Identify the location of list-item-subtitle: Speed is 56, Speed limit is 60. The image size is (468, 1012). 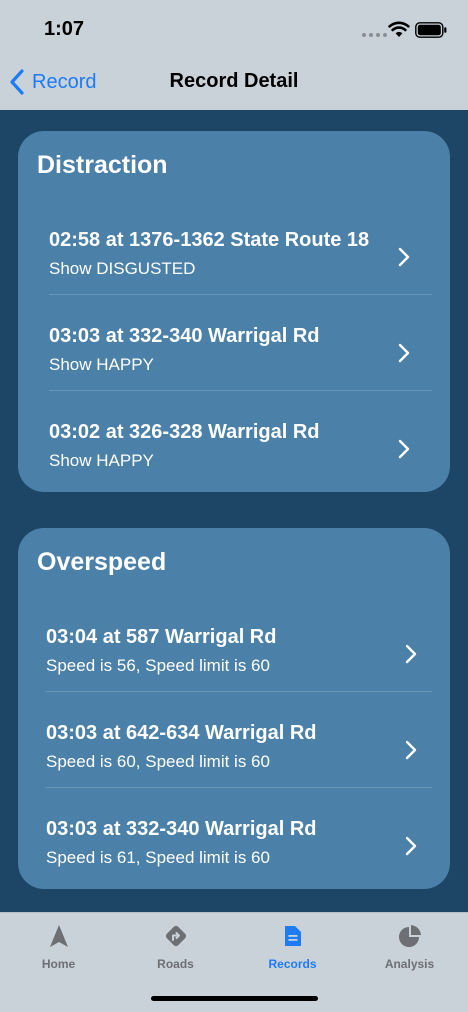
(158, 665).